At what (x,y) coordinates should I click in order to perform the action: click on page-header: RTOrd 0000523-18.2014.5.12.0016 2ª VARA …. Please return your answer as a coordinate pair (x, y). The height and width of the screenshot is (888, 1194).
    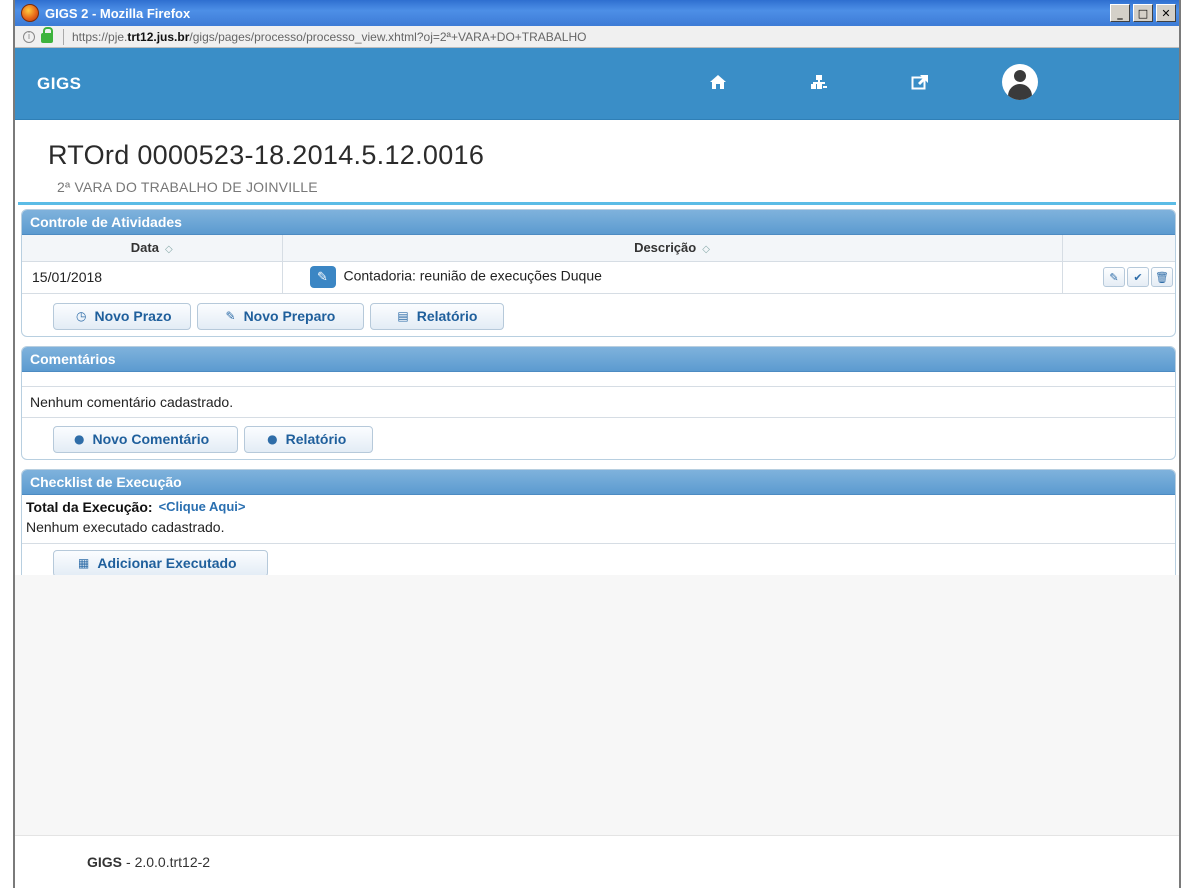
    Looking at the image, I should click on (597, 161).